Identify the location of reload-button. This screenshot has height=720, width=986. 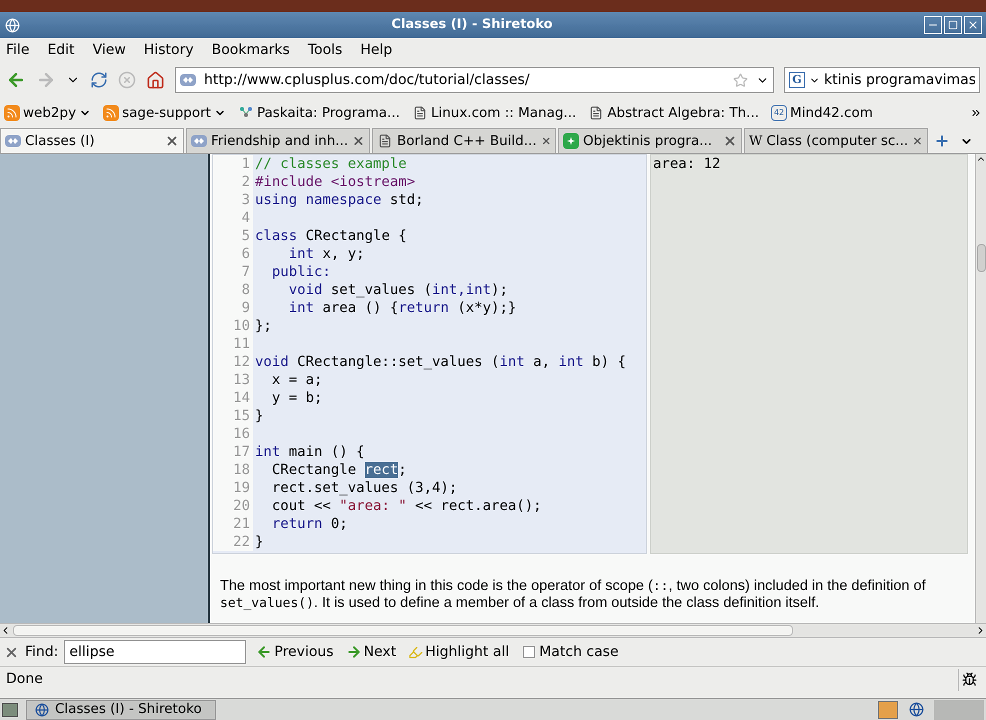
(99, 80).